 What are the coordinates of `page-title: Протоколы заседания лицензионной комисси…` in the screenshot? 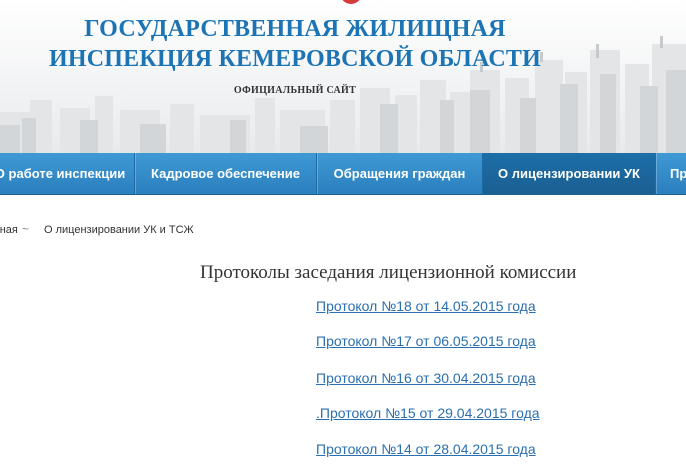 It's located at (388, 272).